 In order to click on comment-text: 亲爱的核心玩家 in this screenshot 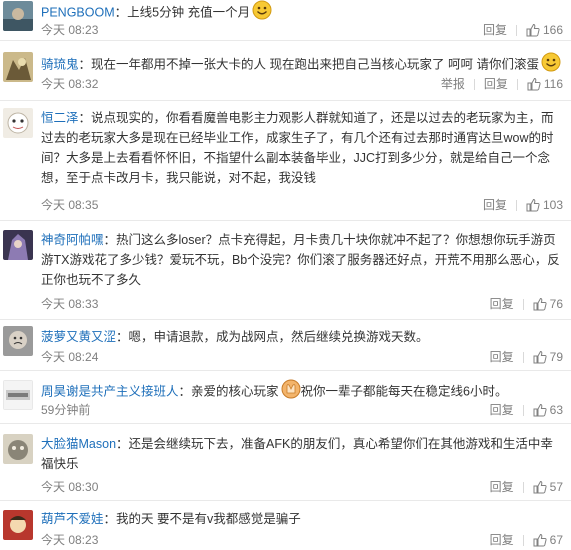, I will do `click(235, 391)`.